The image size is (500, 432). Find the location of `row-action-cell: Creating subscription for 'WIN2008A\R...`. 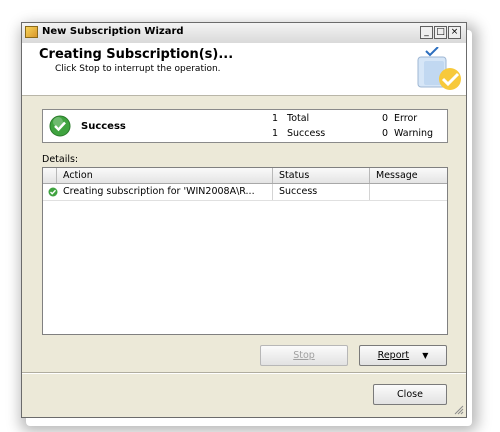

row-action-cell: Creating subscription for 'WIN2008A\R... is located at coordinates (165, 192).